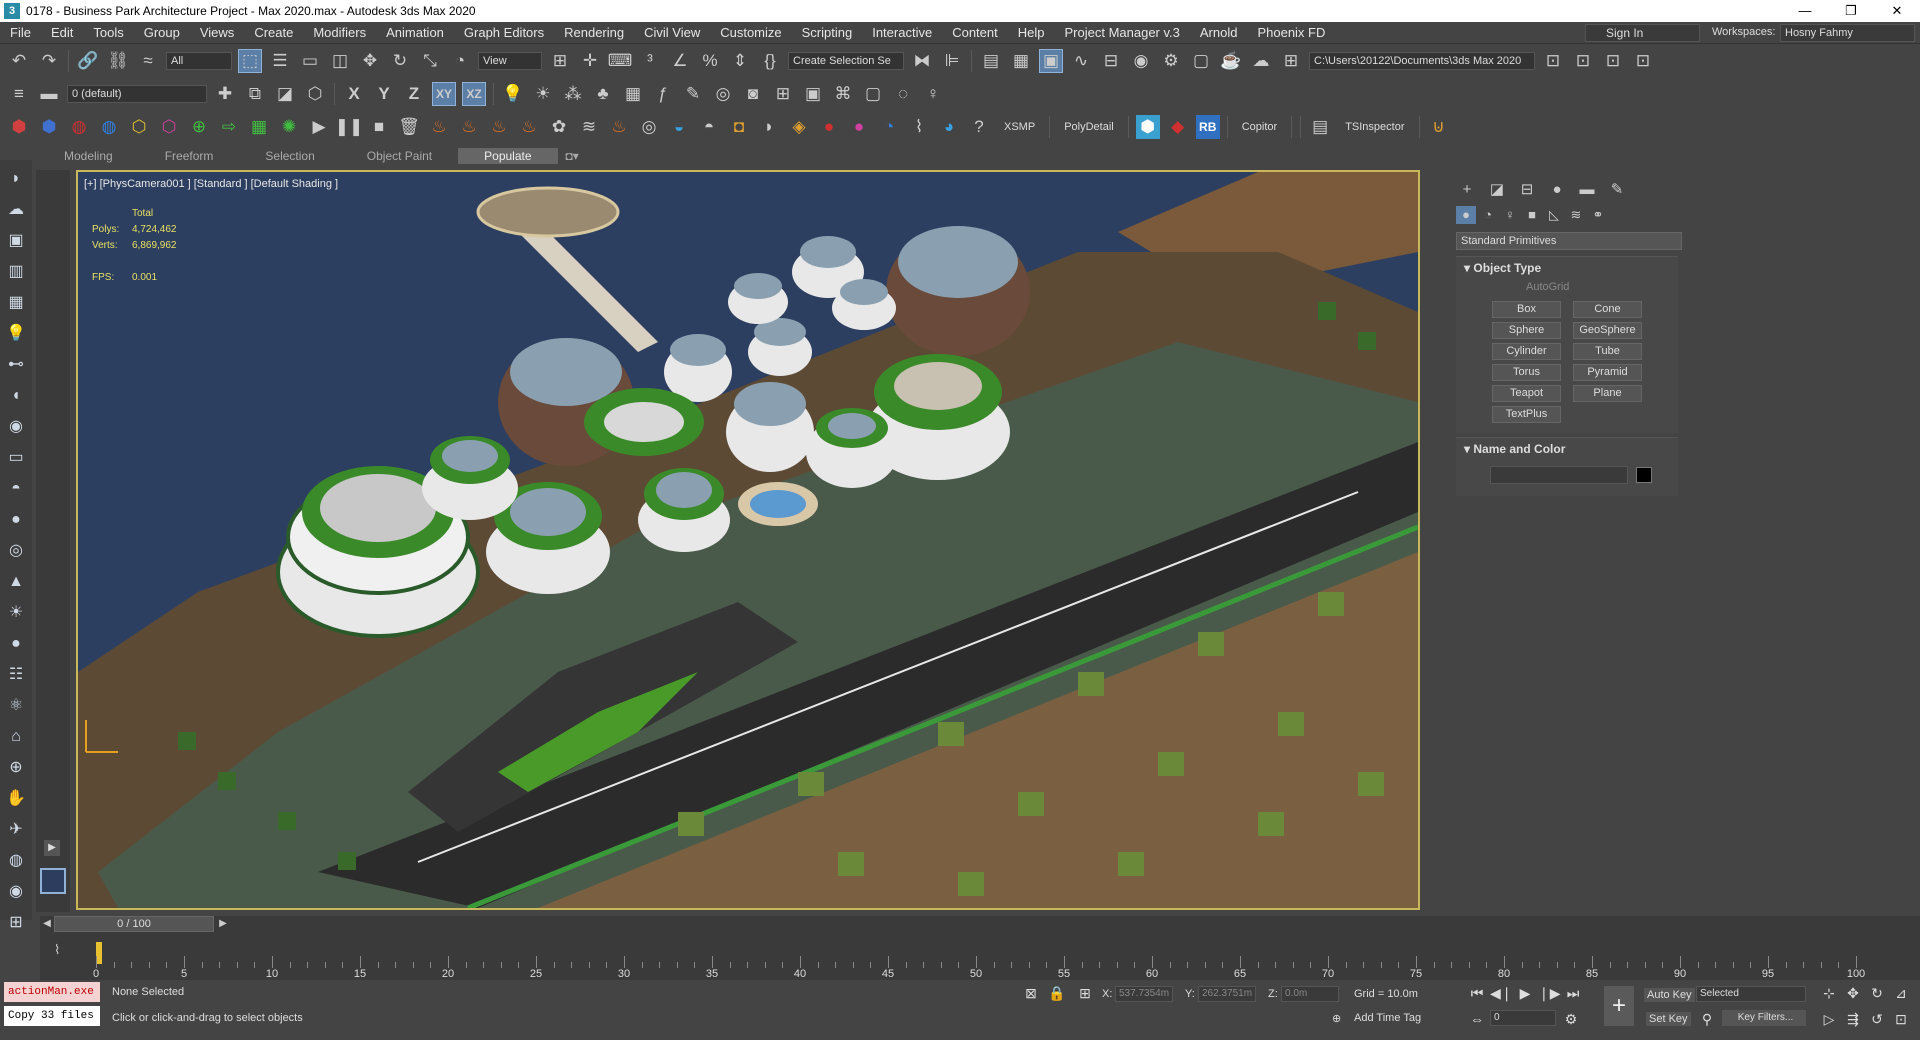  Describe the element at coordinates (16, 799) in the screenshot. I see `hand-icon: ✋` at that location.